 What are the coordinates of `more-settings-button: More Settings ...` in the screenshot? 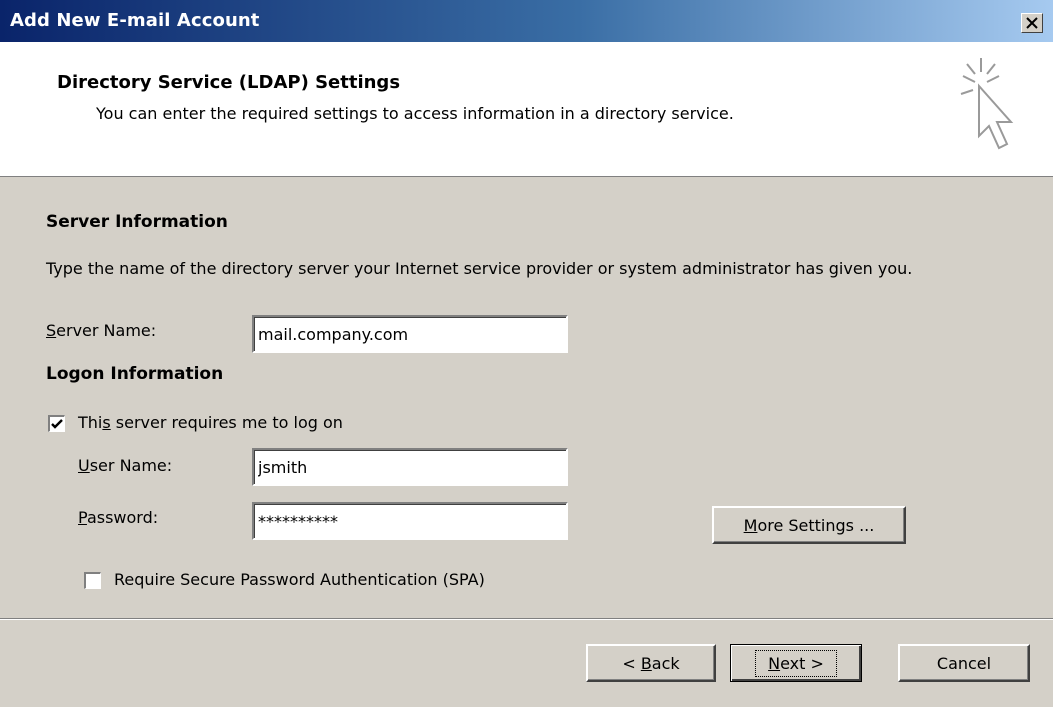 It's located at (809, 525).